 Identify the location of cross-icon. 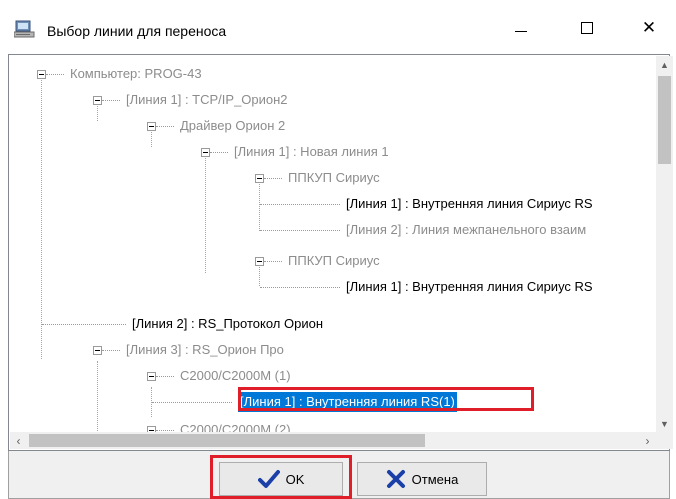
(396, 479).